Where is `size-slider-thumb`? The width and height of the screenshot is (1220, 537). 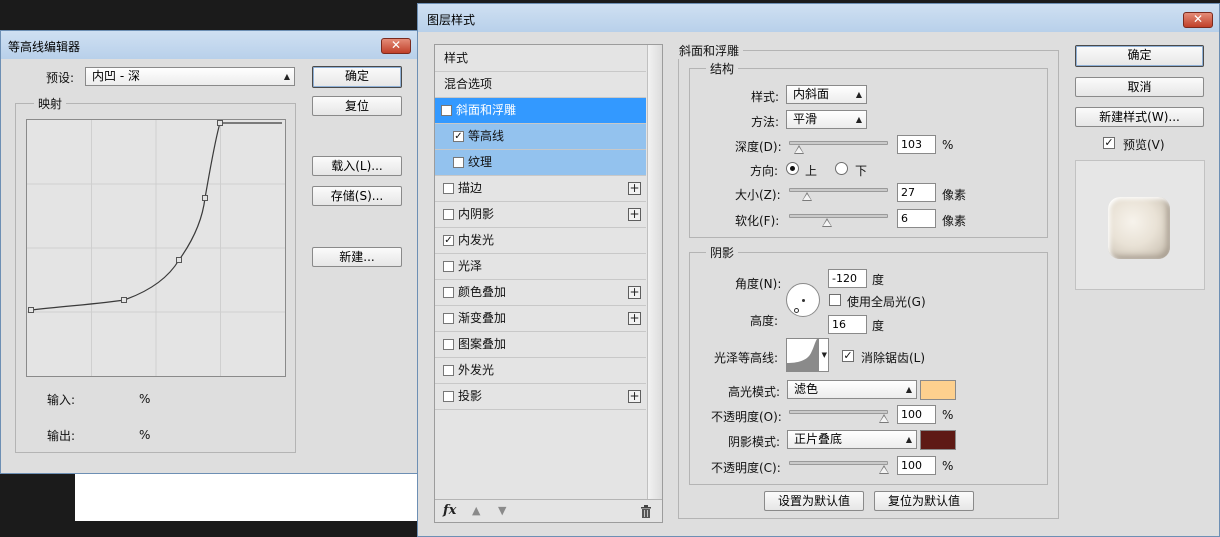
size-slider-thumb is located at coordinates (807, 196).